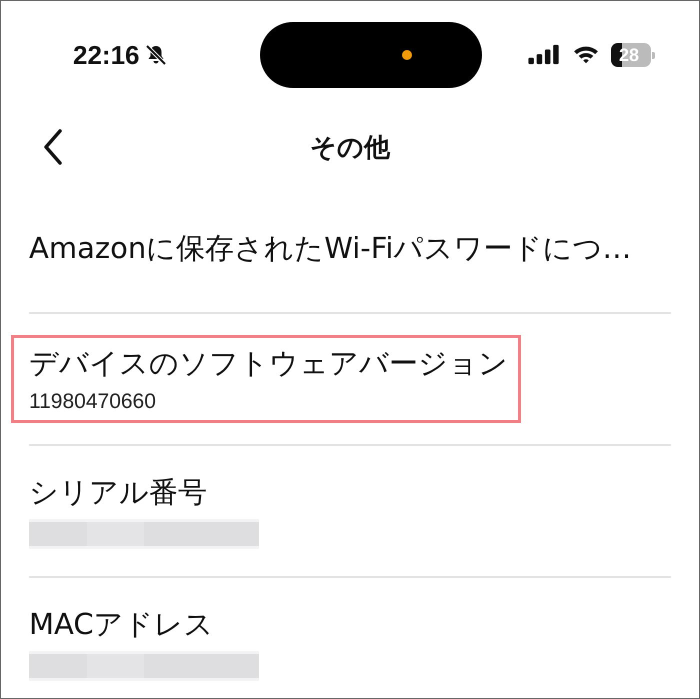 The width and height of the screenshot is (700, 699). I want to click on page-title: その他, so click(350, 148).